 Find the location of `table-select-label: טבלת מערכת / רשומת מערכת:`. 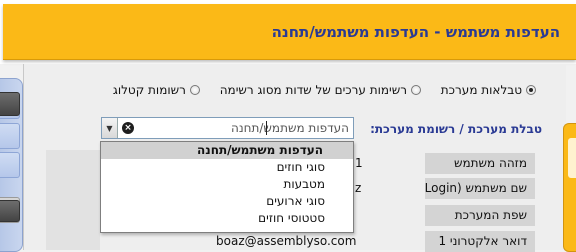

table-select-label: טבלת מערכת / רשומת מערכת: is located at coordinates (456, 129).